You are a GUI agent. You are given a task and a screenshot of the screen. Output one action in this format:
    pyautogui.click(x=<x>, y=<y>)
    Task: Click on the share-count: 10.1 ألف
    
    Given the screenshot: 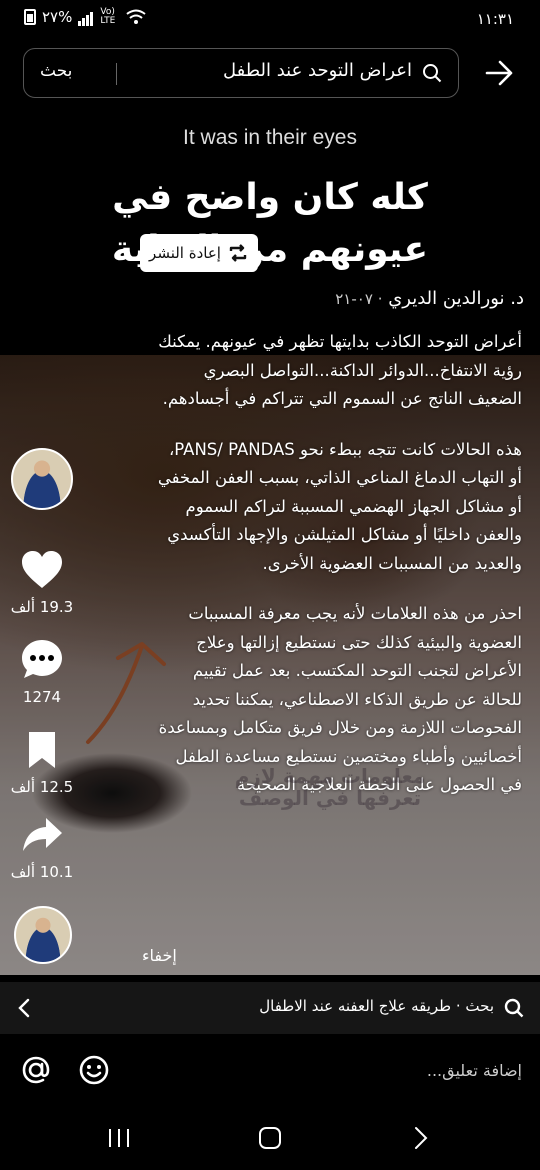 What is the action you would take?
    pyautogui.click(x=42, y=872)
    